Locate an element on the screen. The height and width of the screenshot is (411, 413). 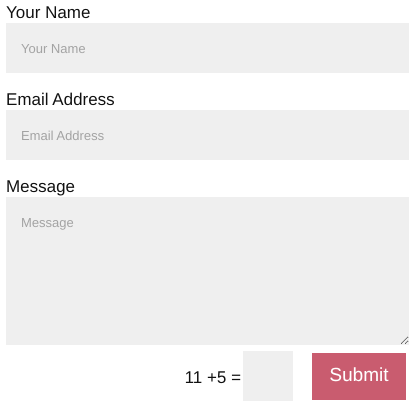
field-label: Email Address is located at coordinates (60, 99).